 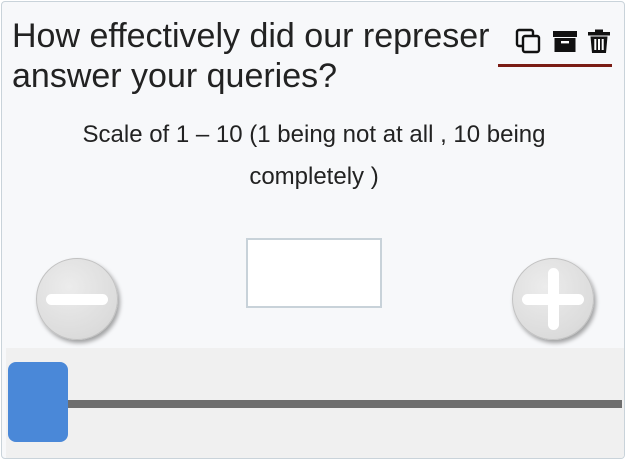 What do you see at coordinates (314, 273) in the screenshot?
I see `value-input` at bounding box center [314, 273].